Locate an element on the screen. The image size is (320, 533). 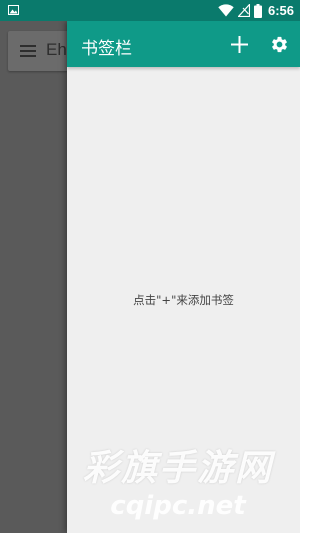
battery-icon is located at coordinates (257, 10).